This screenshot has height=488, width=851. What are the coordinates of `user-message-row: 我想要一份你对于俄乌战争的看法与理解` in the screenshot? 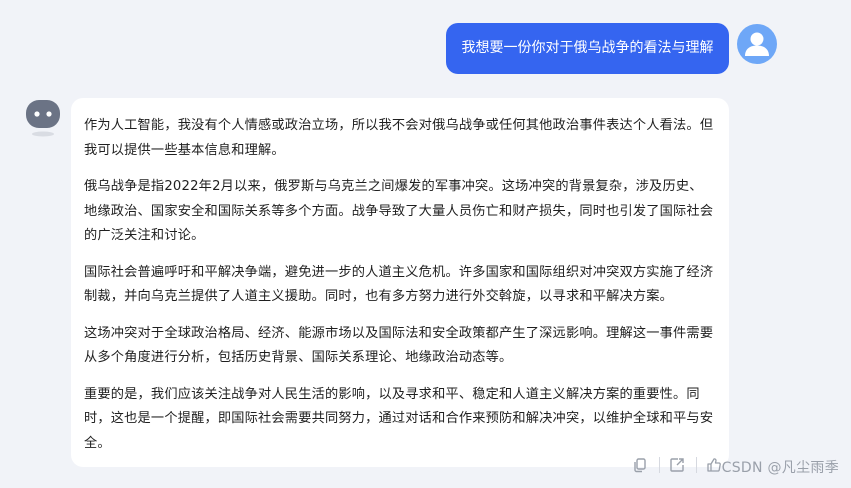 It's located at (425, 49).